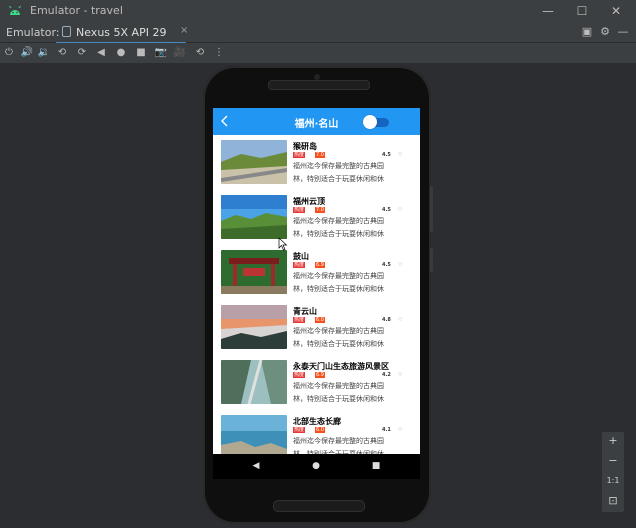  I want to click on list-item: 鼓山 热度 6.9 4.5 ♡ 福州迄今保存最完整的古典园 林，特别适合于玩耍休闲和休, so click(316, 270).